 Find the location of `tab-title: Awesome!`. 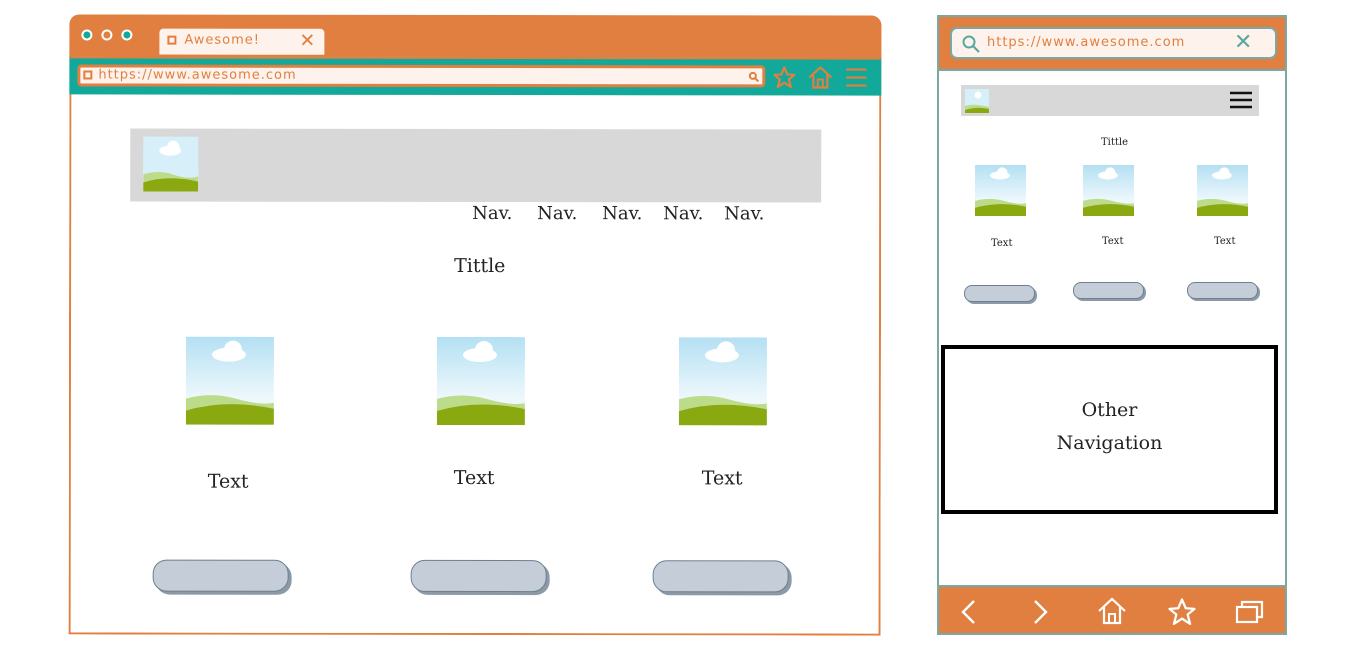

tab-title: Awesome! is located at coordinates (222, 40).